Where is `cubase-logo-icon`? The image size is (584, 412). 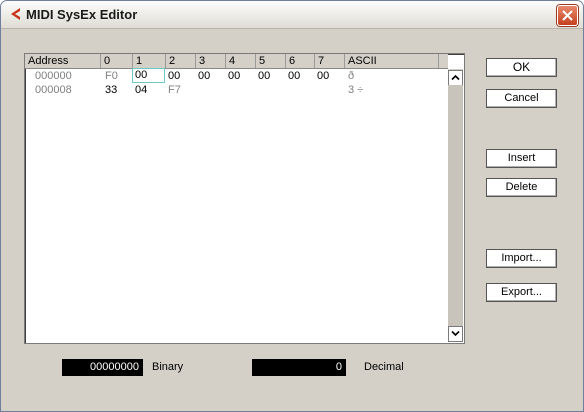
cubase-logo-icon is located at coordinates (15, 14).